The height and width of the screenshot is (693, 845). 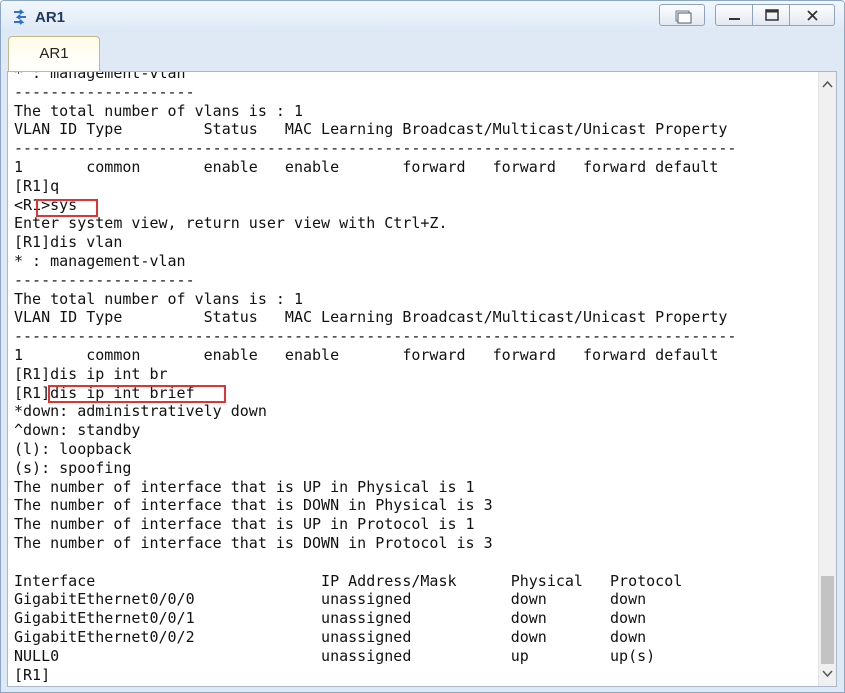 I want to click on restore-button, so click(x=682, y=15).